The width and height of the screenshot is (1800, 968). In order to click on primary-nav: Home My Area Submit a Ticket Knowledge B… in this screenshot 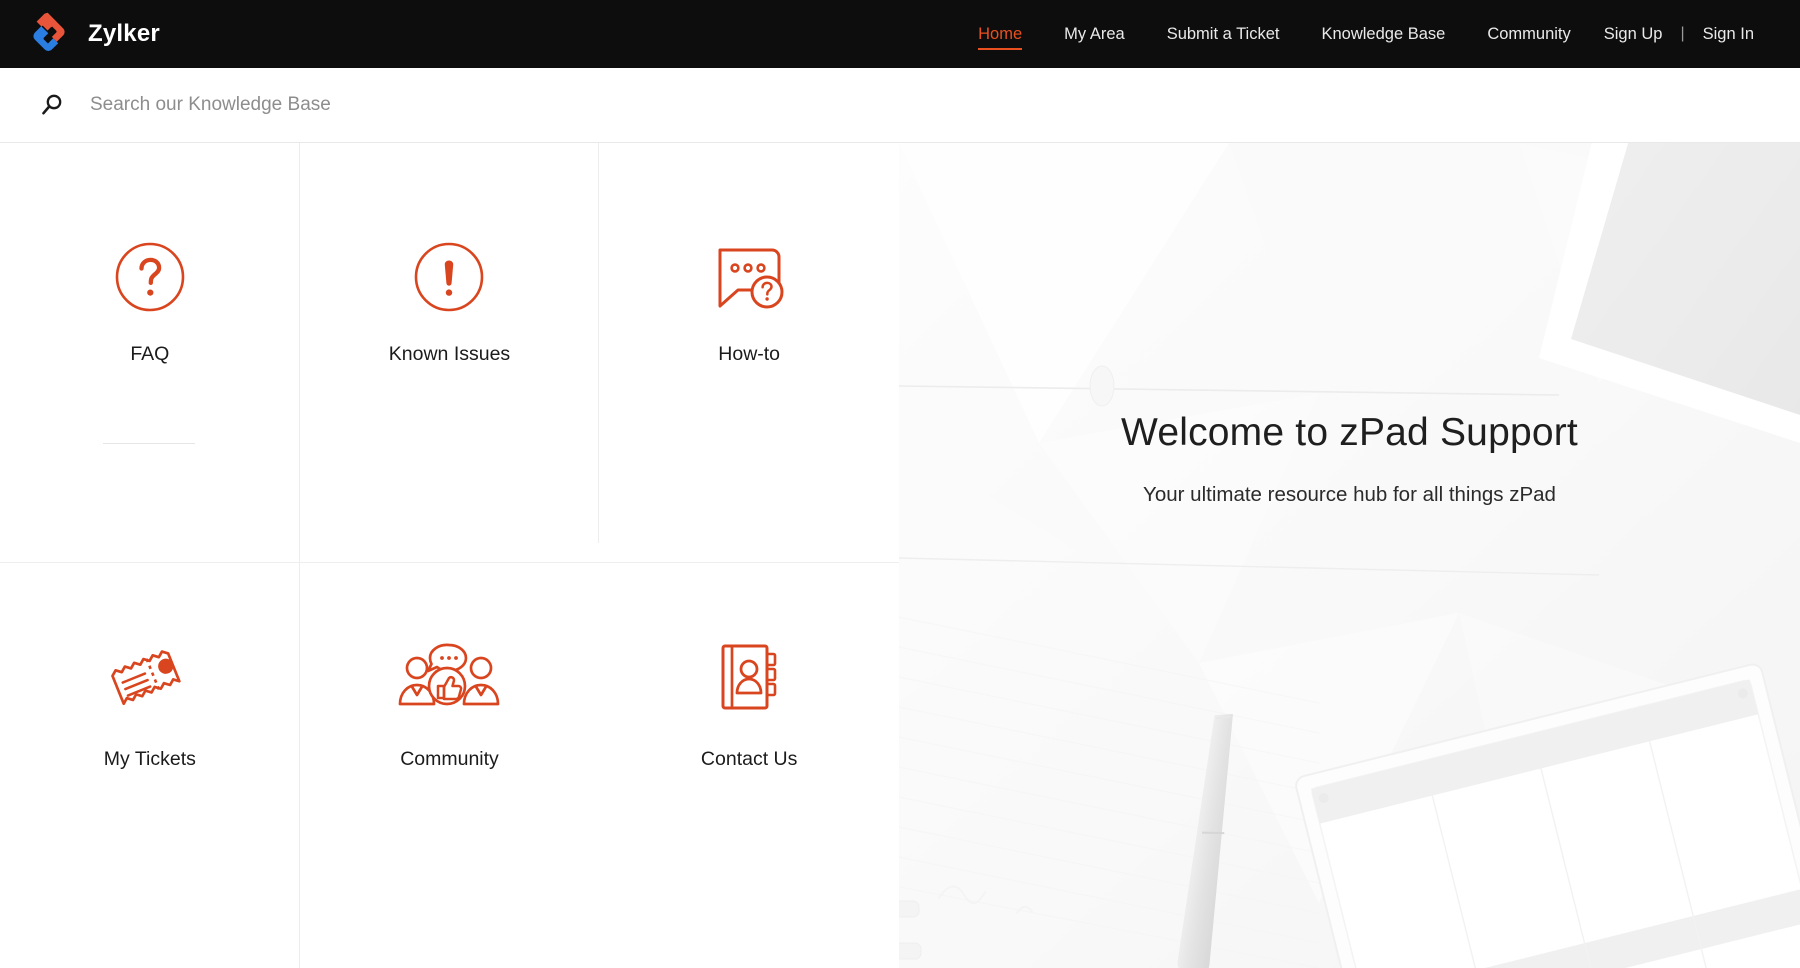, I will do `click(1361, 34)`.